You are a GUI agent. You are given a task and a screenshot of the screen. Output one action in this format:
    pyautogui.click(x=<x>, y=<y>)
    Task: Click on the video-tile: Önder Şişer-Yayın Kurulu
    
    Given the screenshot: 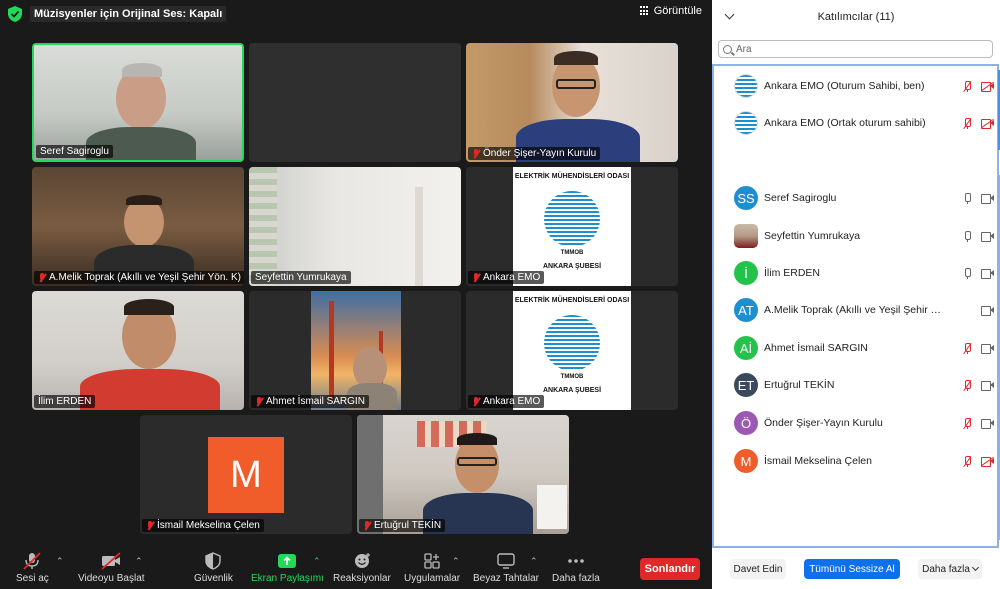 What is the action you would take?
    pyautogui.click(x=572, y=102)
    